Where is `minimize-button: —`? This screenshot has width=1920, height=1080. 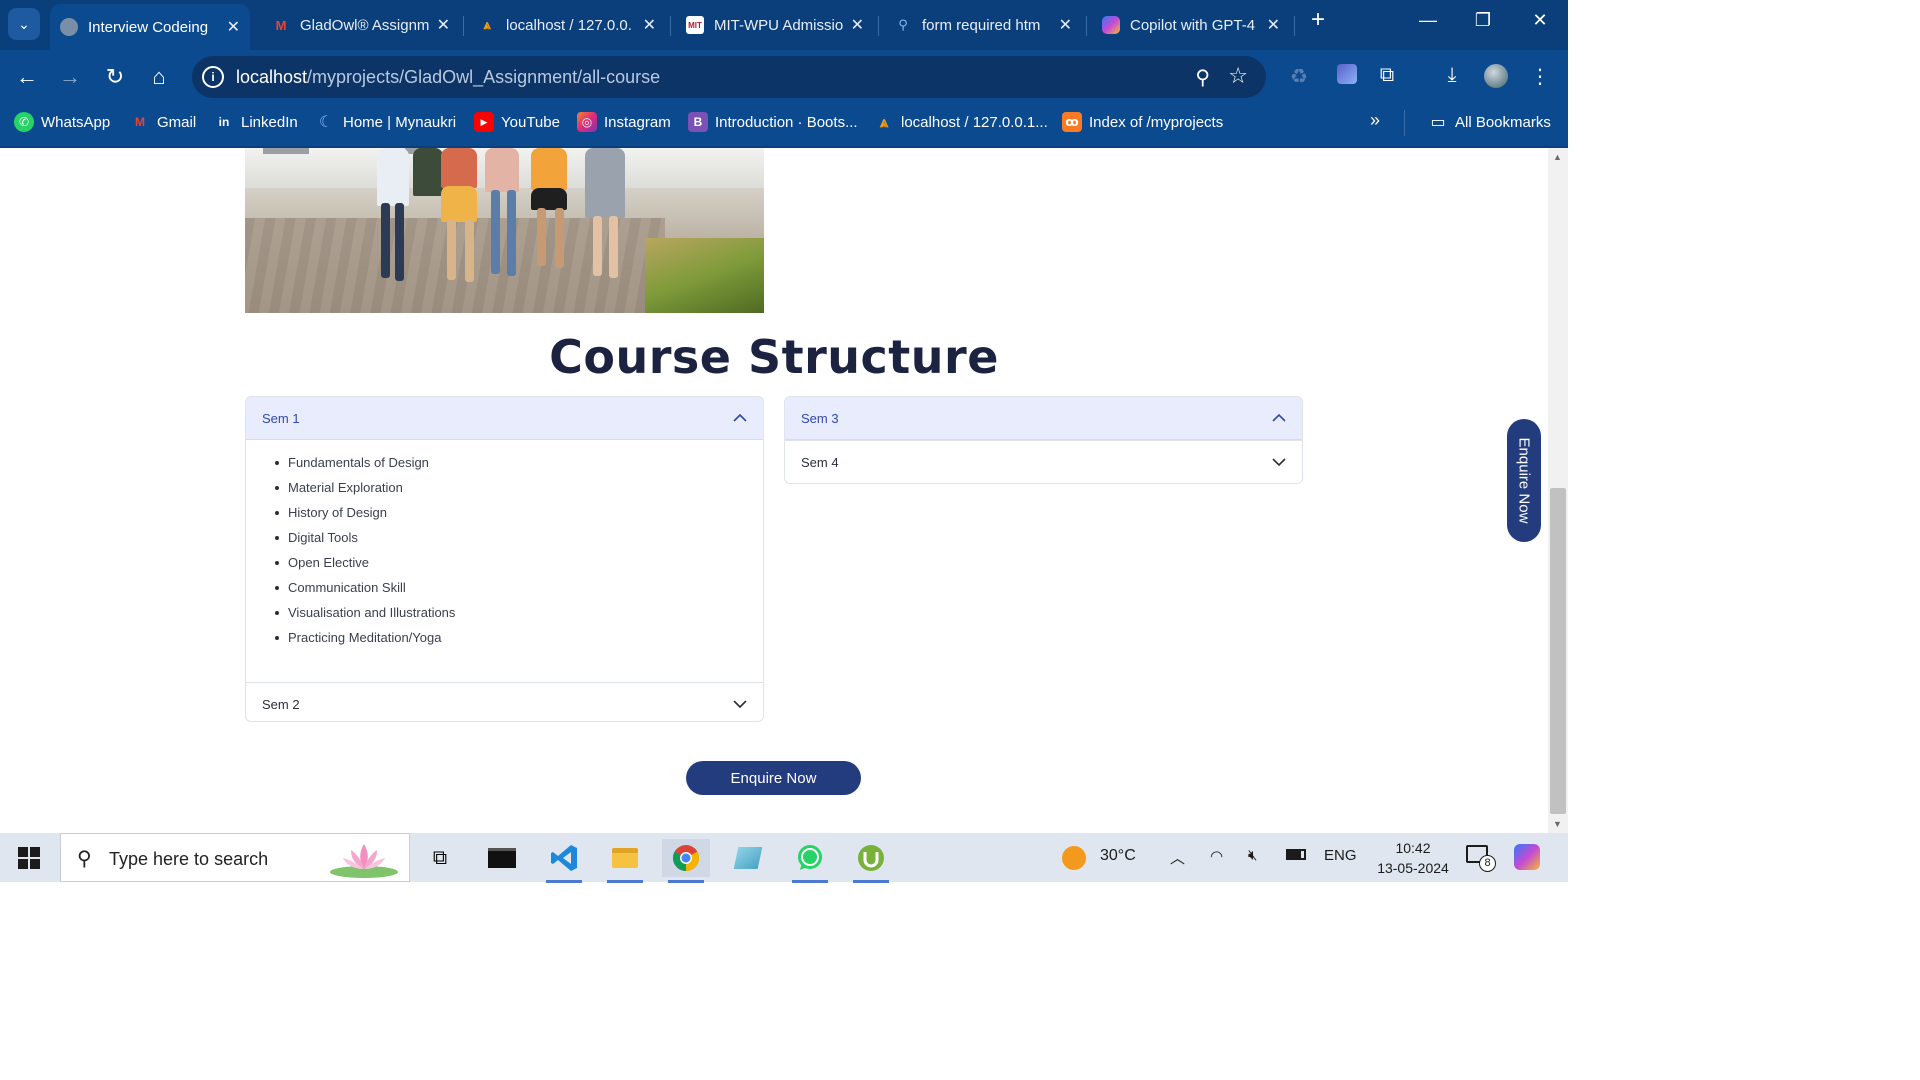 minimize-button: — is located at coordinates (1428, 20).